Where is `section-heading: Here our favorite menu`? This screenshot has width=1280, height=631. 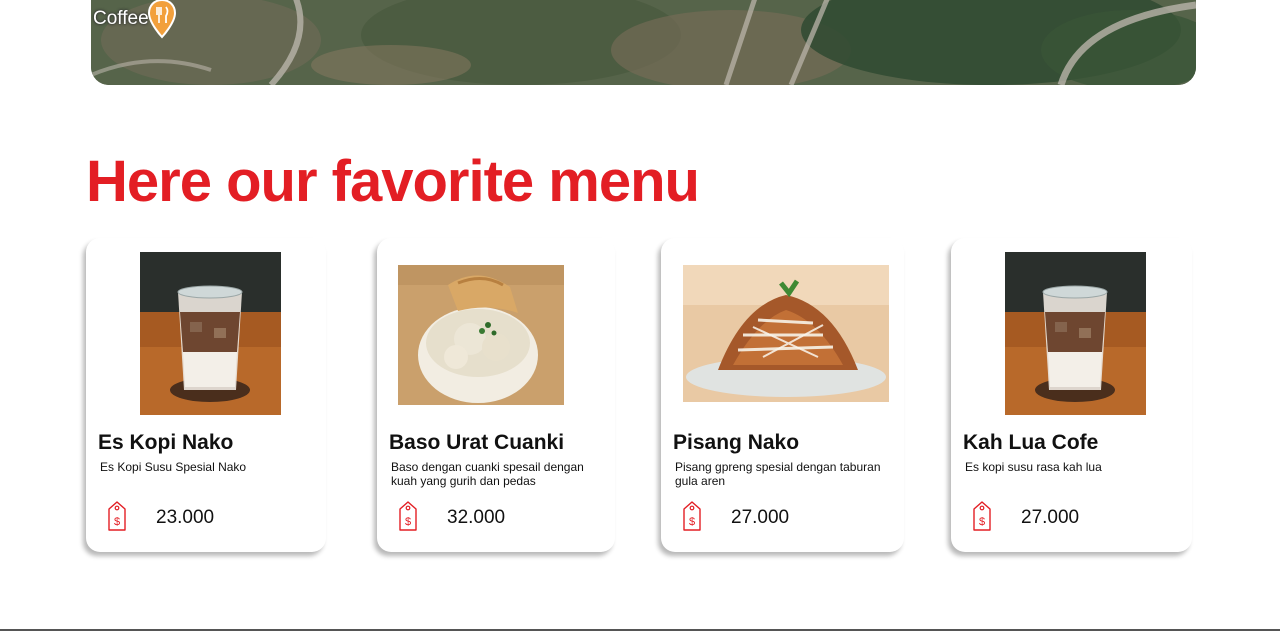 section-heading: Here our favorite menu is located at coordinates (393, 181).